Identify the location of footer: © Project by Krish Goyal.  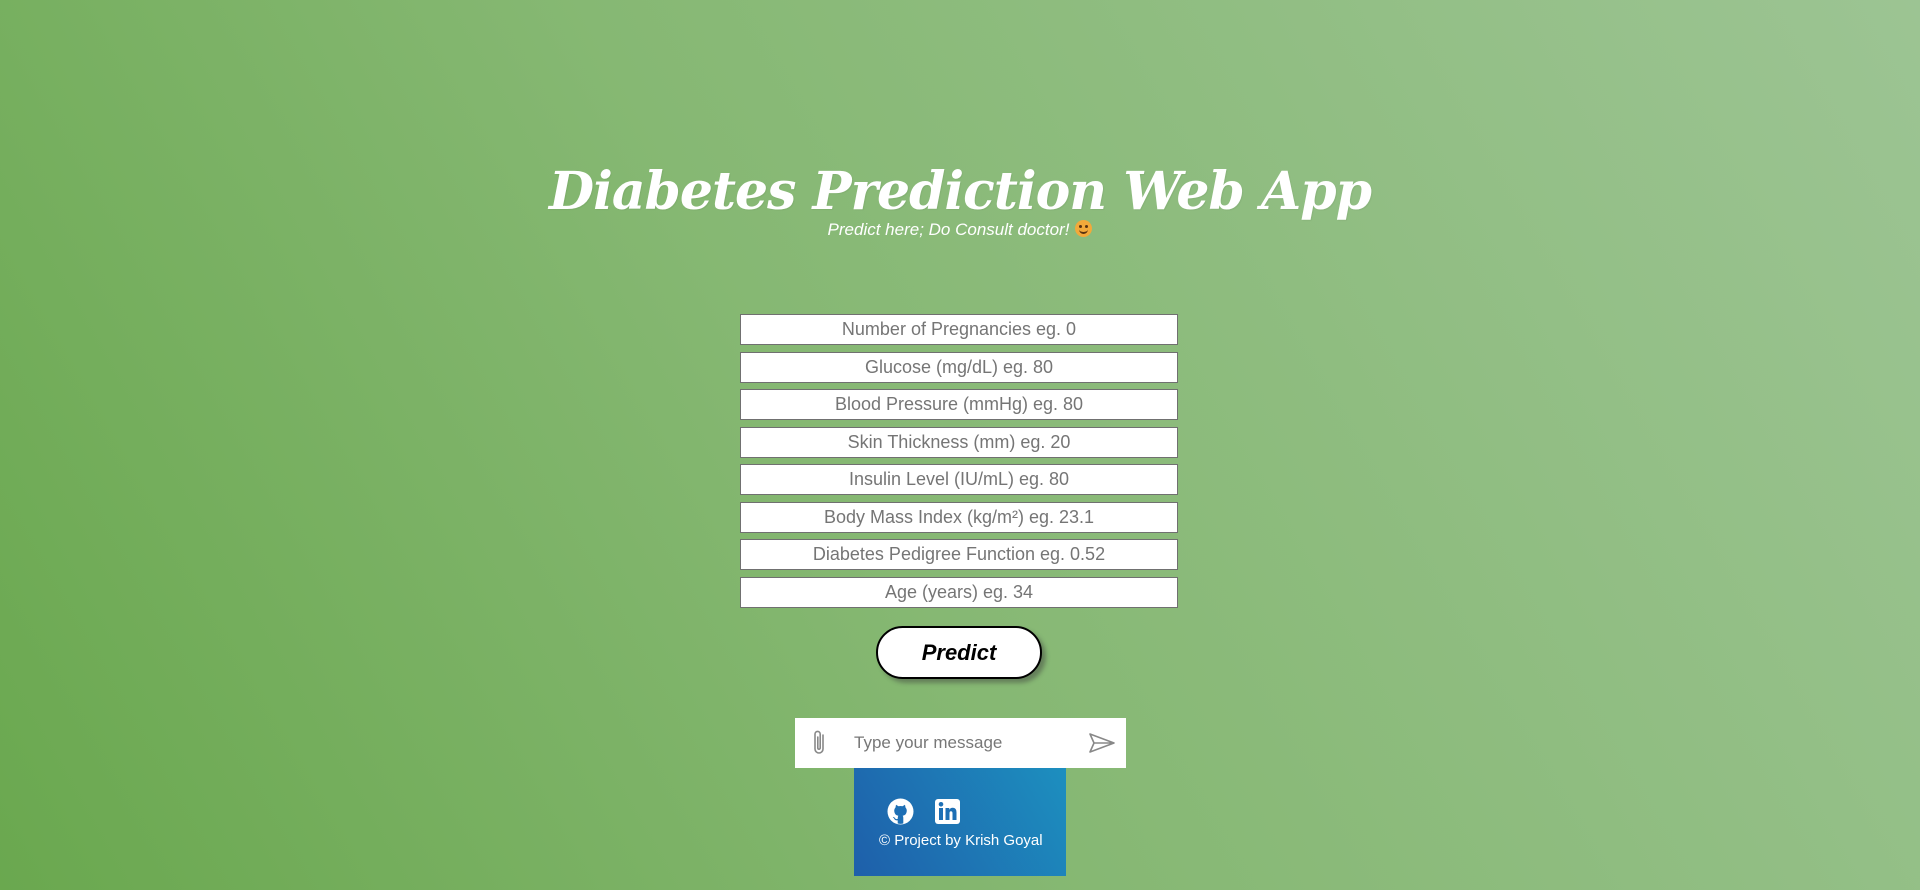
(960, 822).